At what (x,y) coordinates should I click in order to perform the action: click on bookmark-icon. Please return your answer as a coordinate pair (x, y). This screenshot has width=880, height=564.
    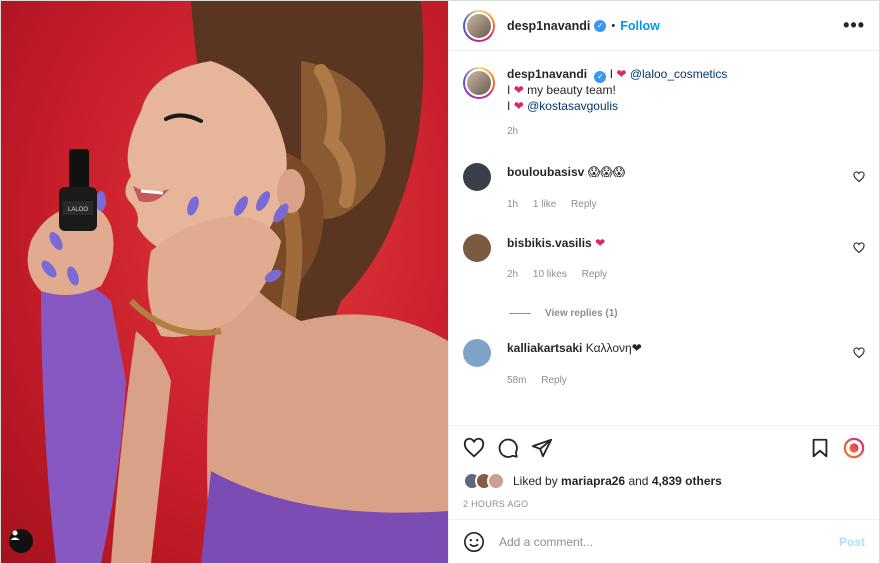
    Looking at the image, I should click on (820, 448).